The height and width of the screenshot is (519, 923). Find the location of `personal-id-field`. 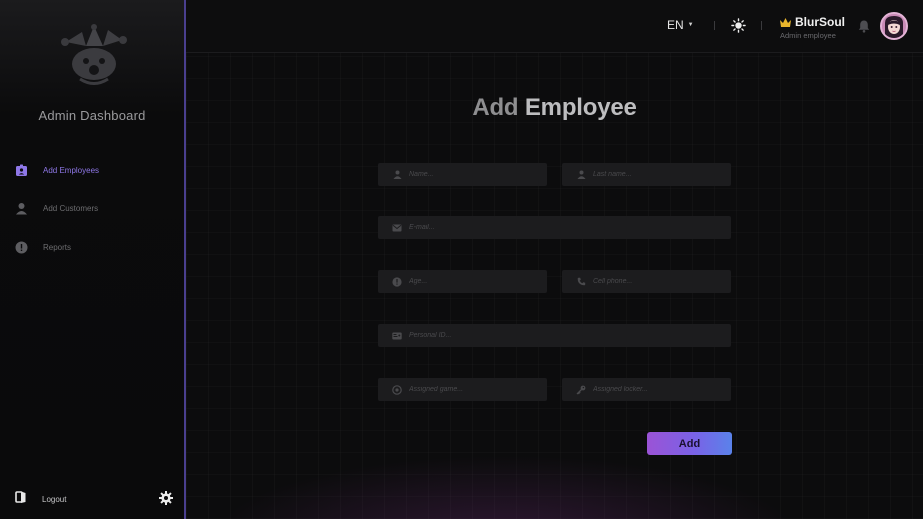

personal-id-field is located at coordinates (554, 335).